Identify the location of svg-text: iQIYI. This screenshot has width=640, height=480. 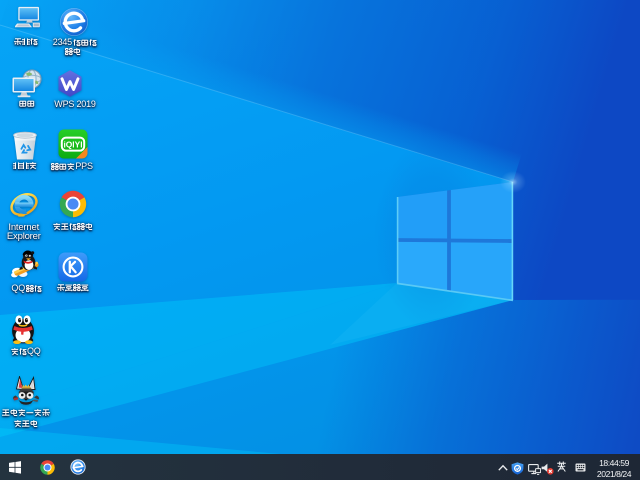
(72, 145).